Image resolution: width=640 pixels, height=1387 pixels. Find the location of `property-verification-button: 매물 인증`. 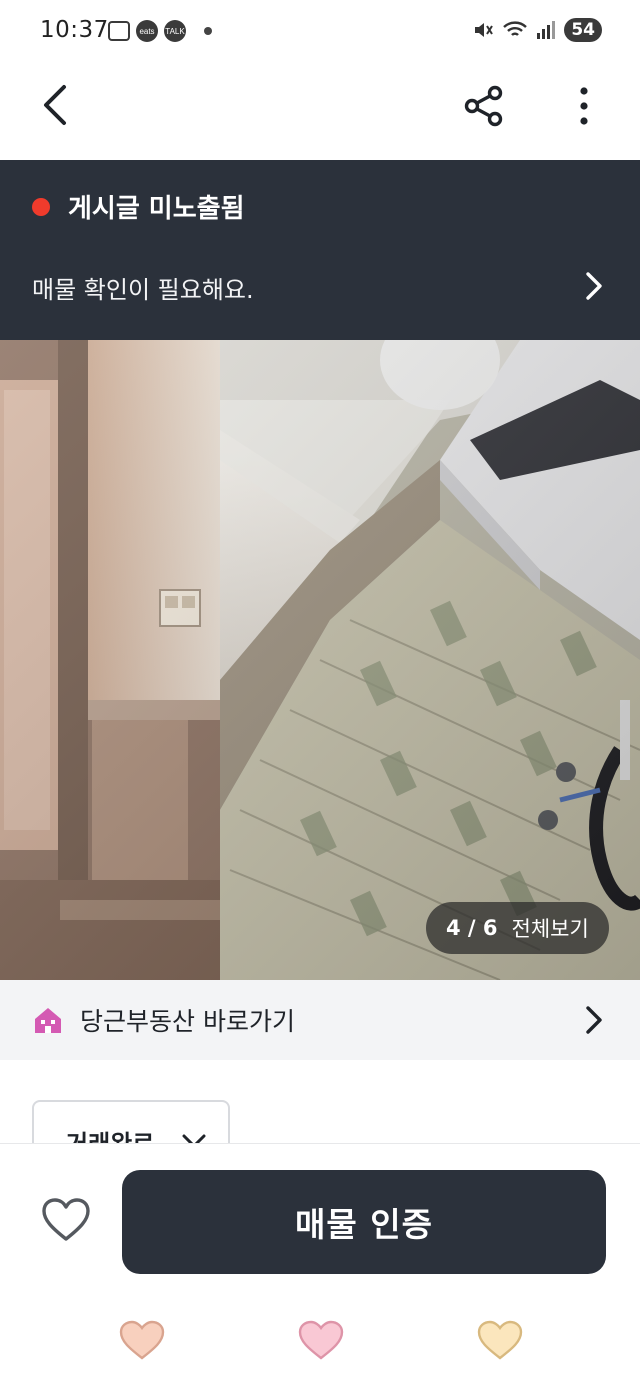

property-verification-button: 매물 인증 is located at coordinates (364, 1222).